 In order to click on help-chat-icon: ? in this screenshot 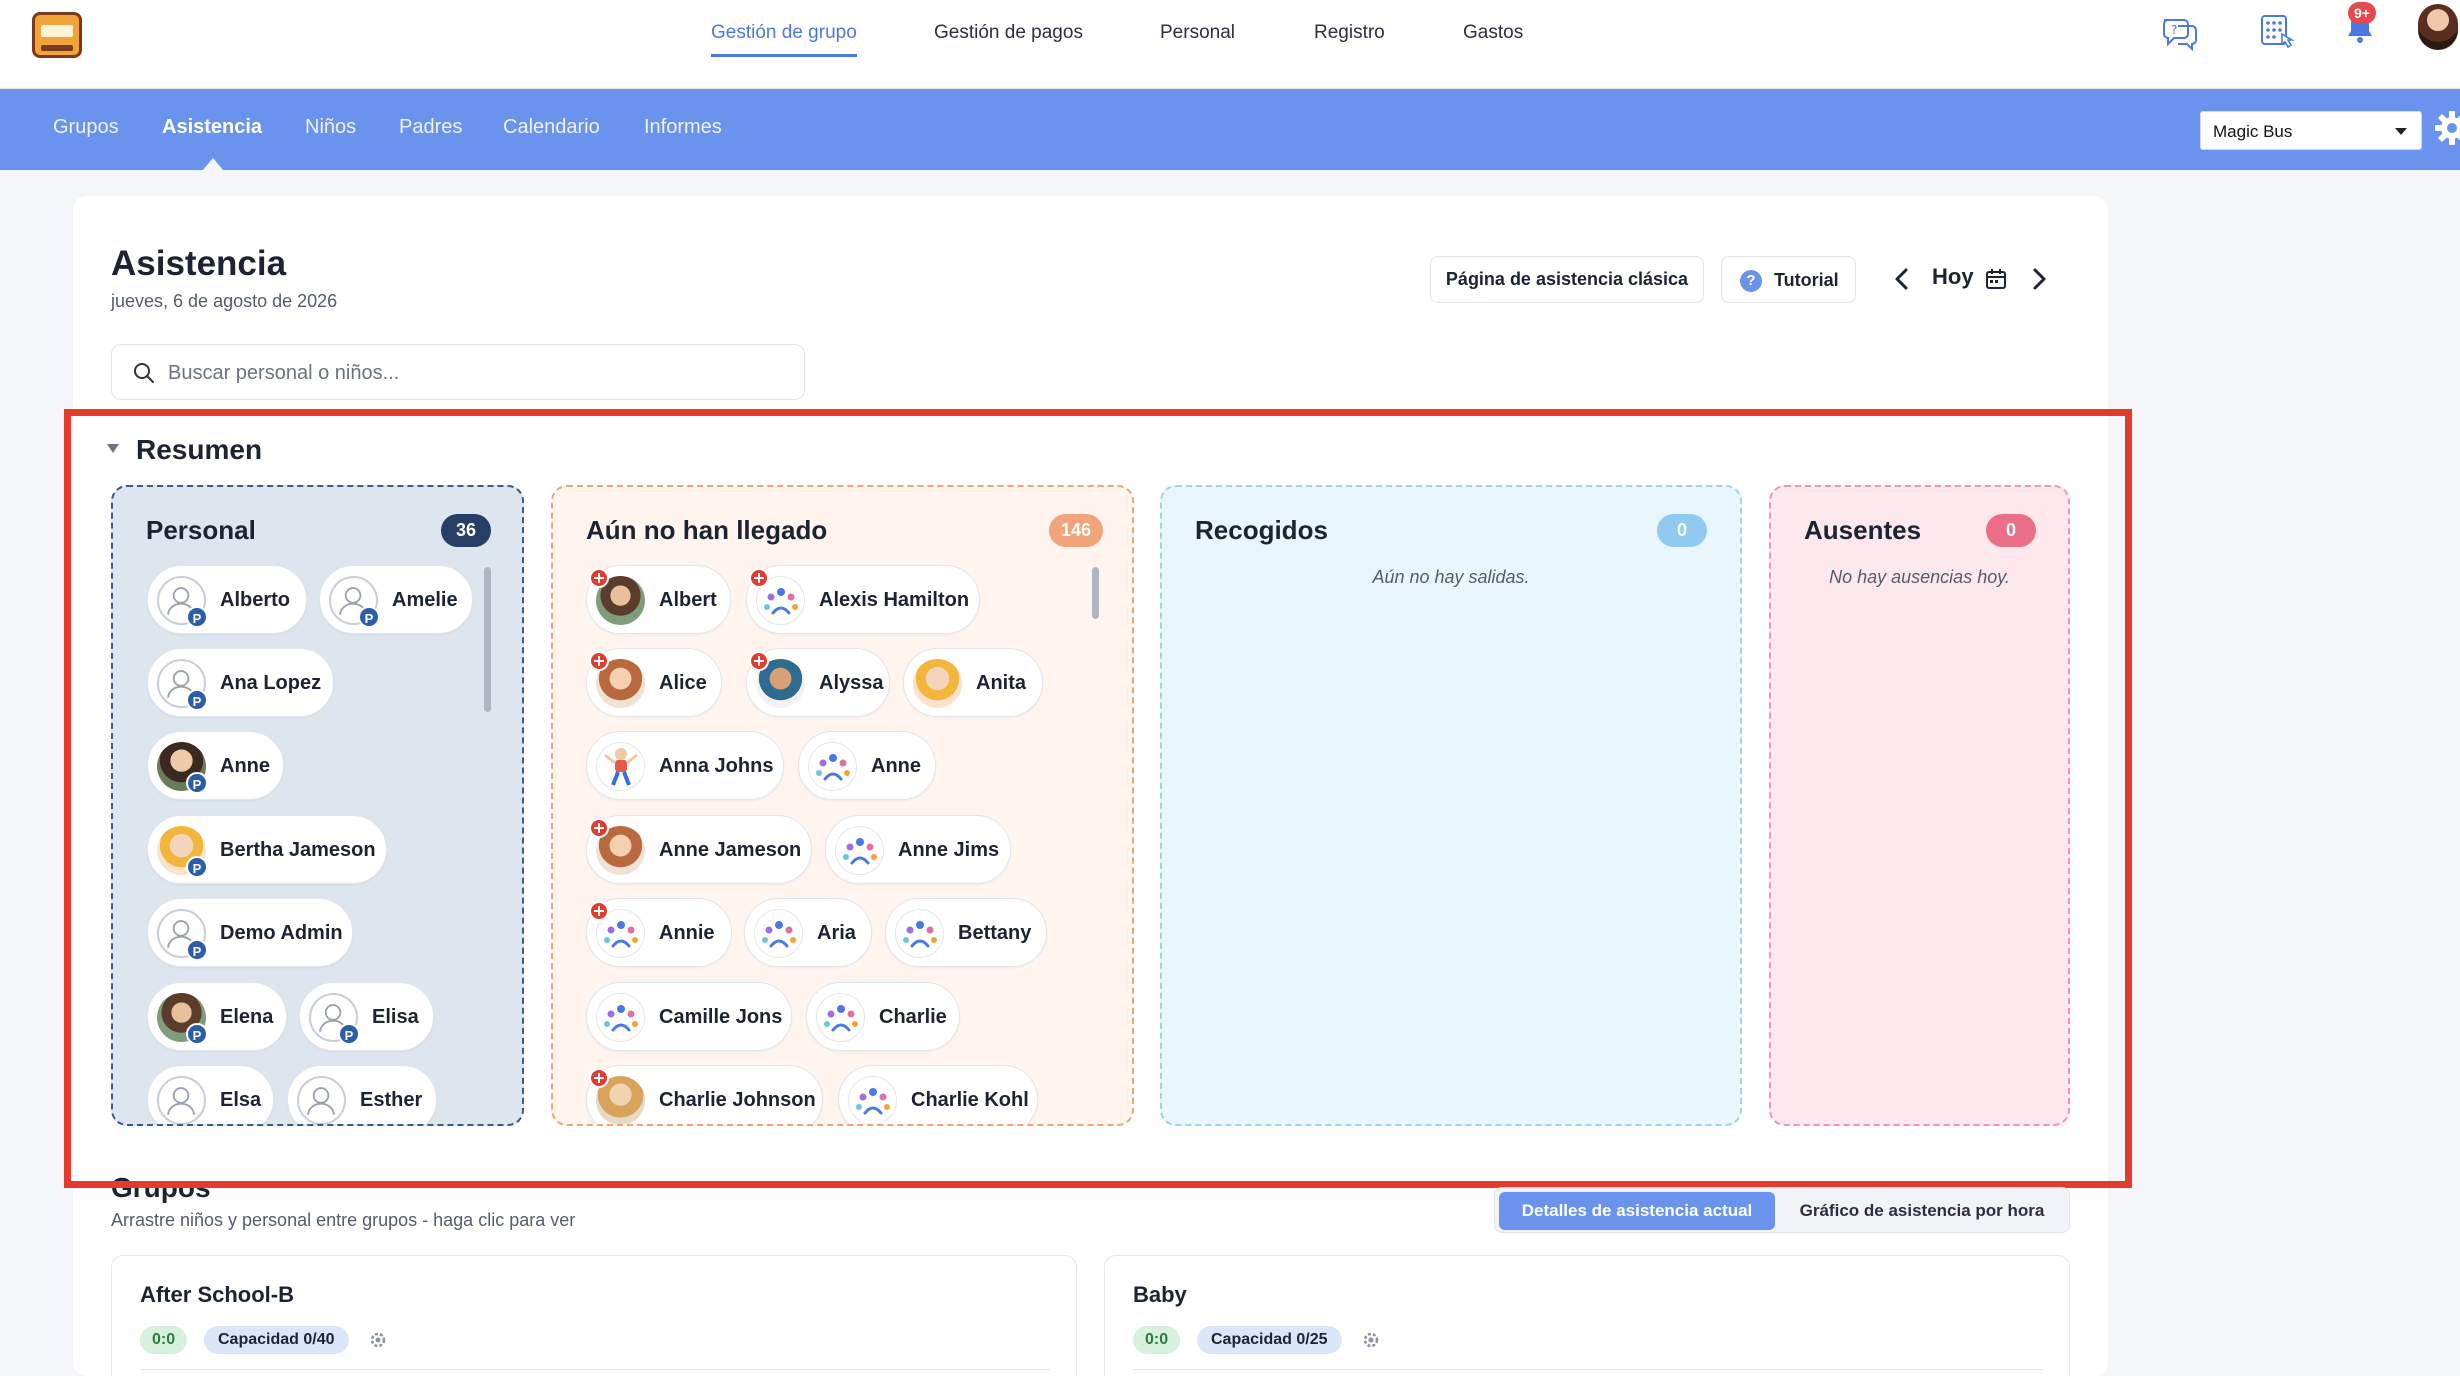, I will do `click(2180, 32)`.